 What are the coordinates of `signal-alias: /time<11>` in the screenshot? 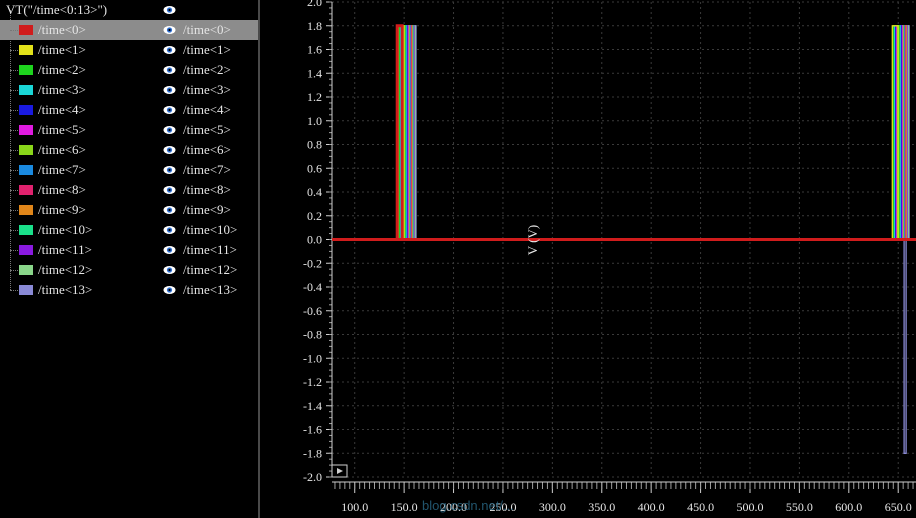 It's located at (210, 249).